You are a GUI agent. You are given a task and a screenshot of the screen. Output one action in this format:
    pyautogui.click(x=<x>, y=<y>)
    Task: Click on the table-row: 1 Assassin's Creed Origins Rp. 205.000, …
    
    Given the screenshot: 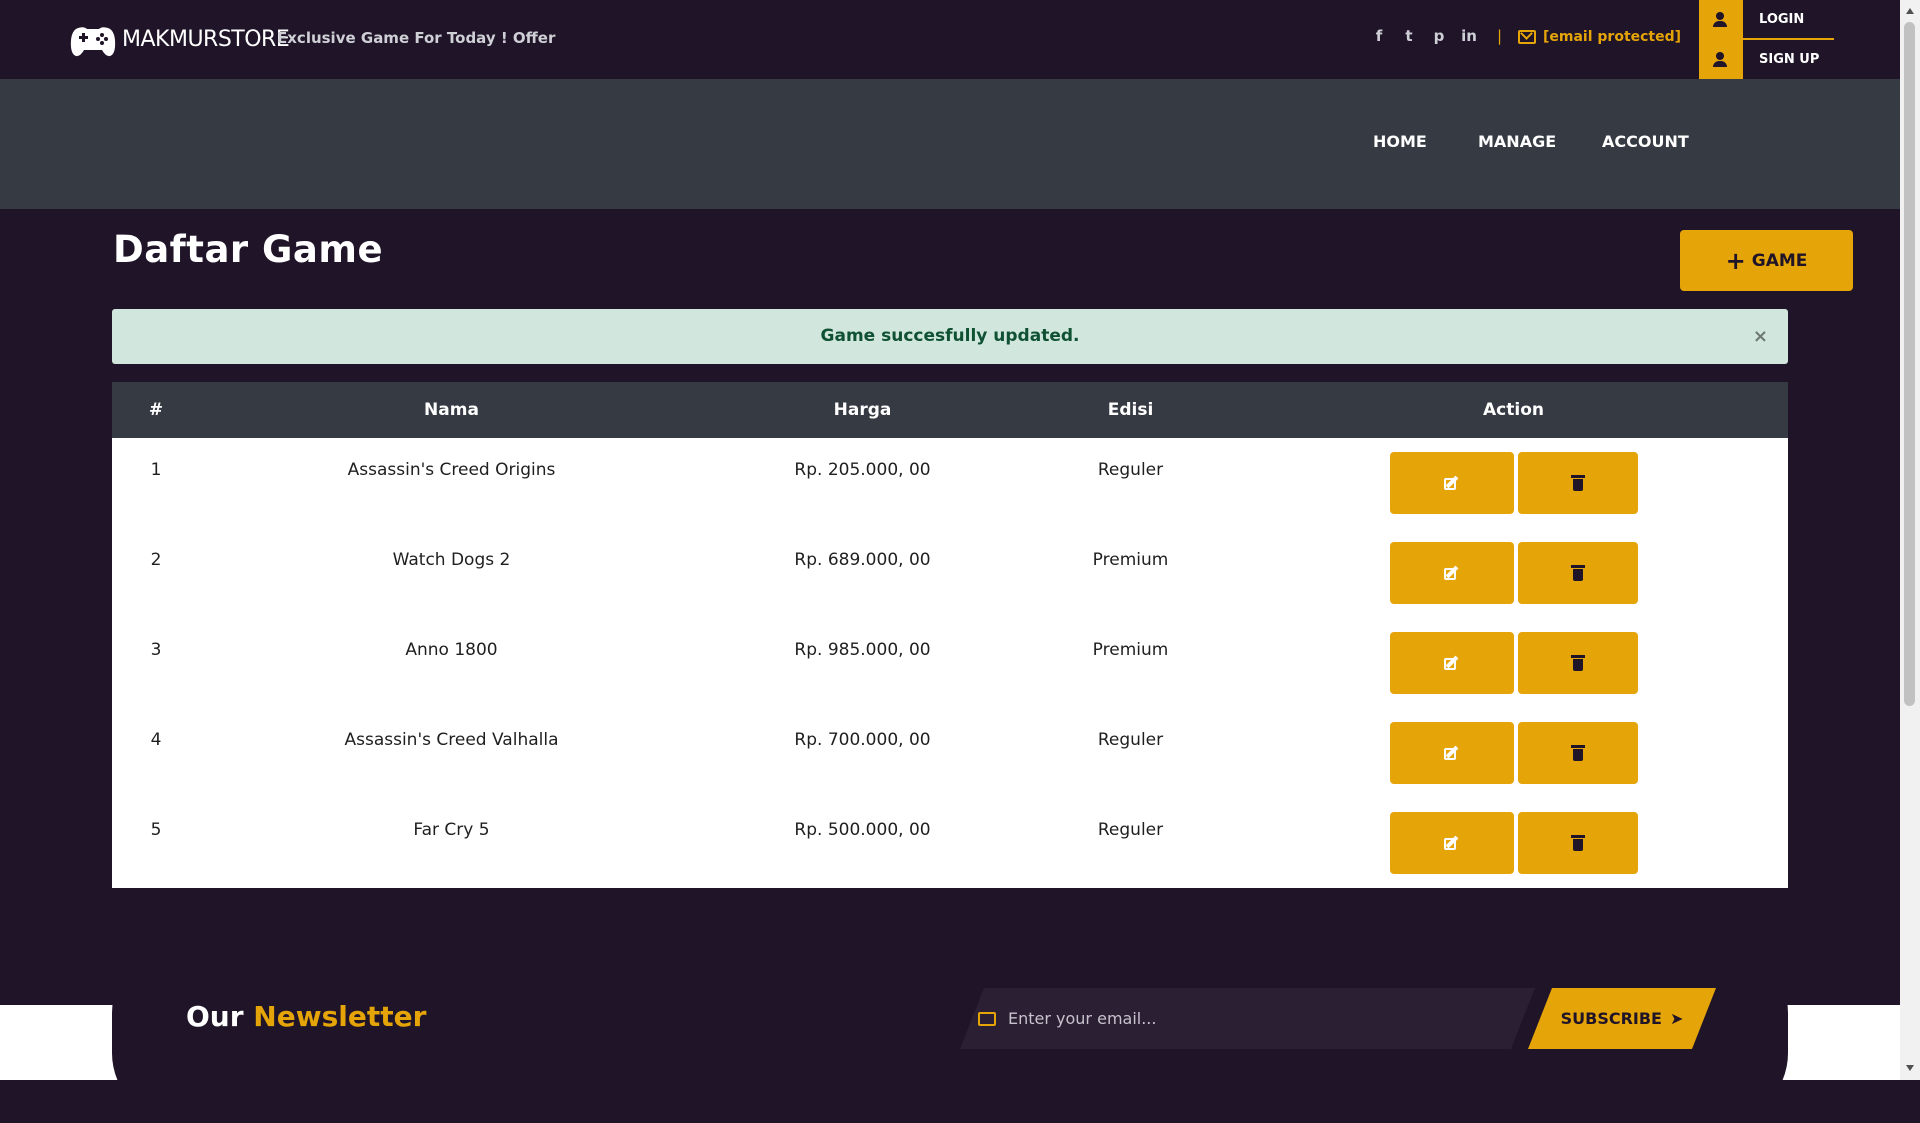 What is the action you would take?
    pyautogui.click(x=950, y=483)
    